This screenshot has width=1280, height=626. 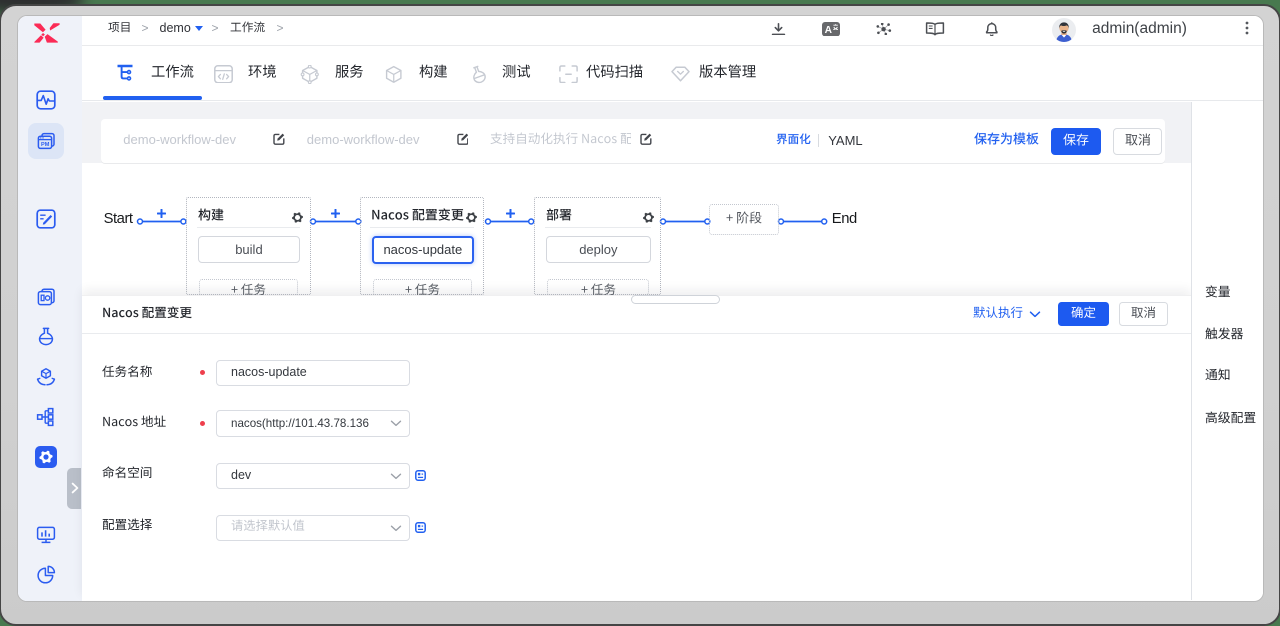 What do you see at coordinates (45, 145) in the screenshot?
I see `svg-text: PM` at bounding box center [45, 145].